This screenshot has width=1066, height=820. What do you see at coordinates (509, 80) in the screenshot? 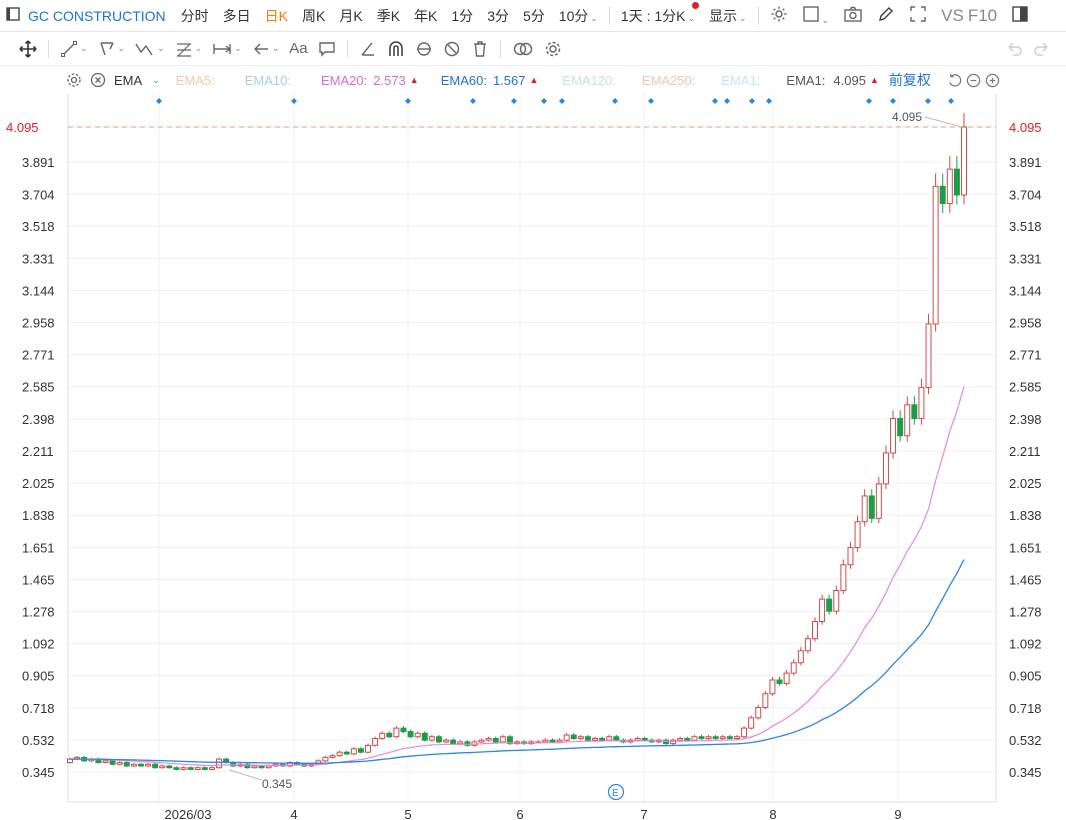
I see `ema60-value: 1.567` at bounding box center [509, 80].